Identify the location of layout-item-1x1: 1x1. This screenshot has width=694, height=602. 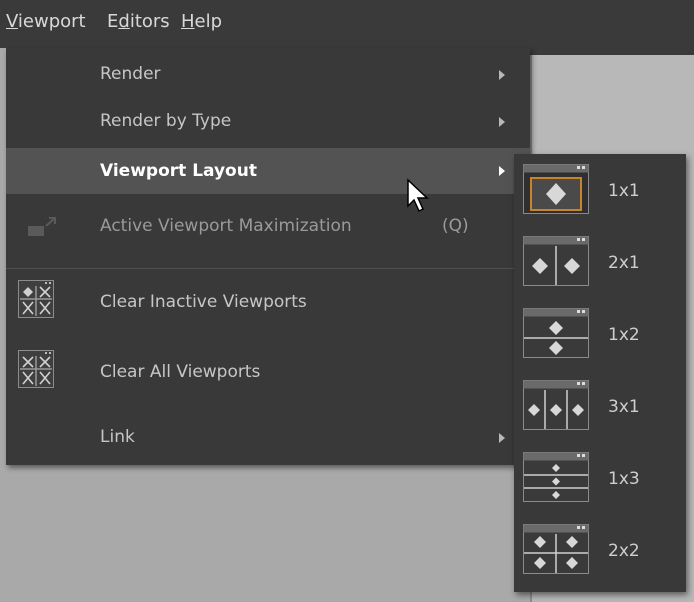
(600, 186).